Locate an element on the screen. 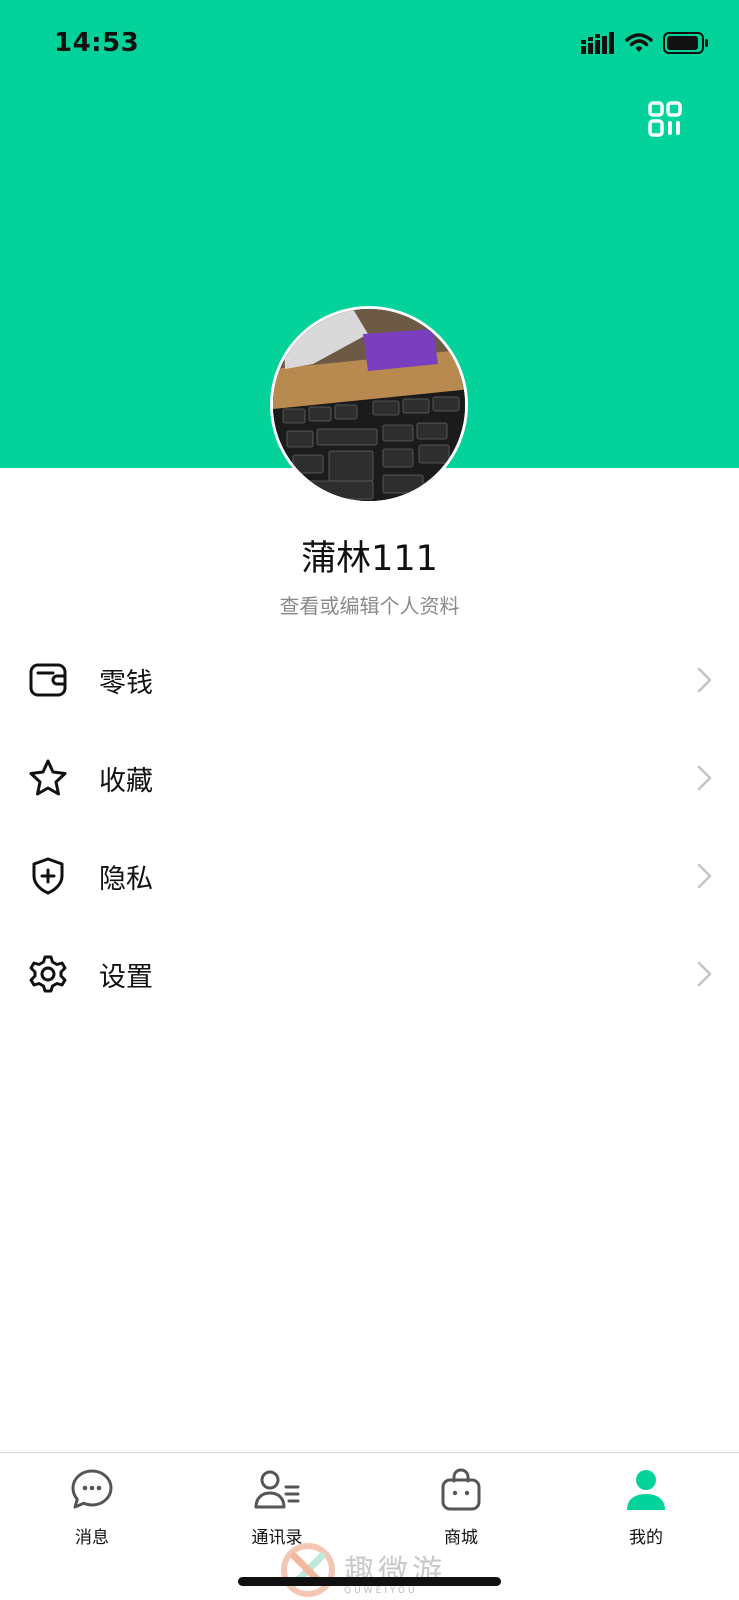 This screenshot has width=739, height=1600. tab-label: 我的 is located at coordinates (646, 1538).